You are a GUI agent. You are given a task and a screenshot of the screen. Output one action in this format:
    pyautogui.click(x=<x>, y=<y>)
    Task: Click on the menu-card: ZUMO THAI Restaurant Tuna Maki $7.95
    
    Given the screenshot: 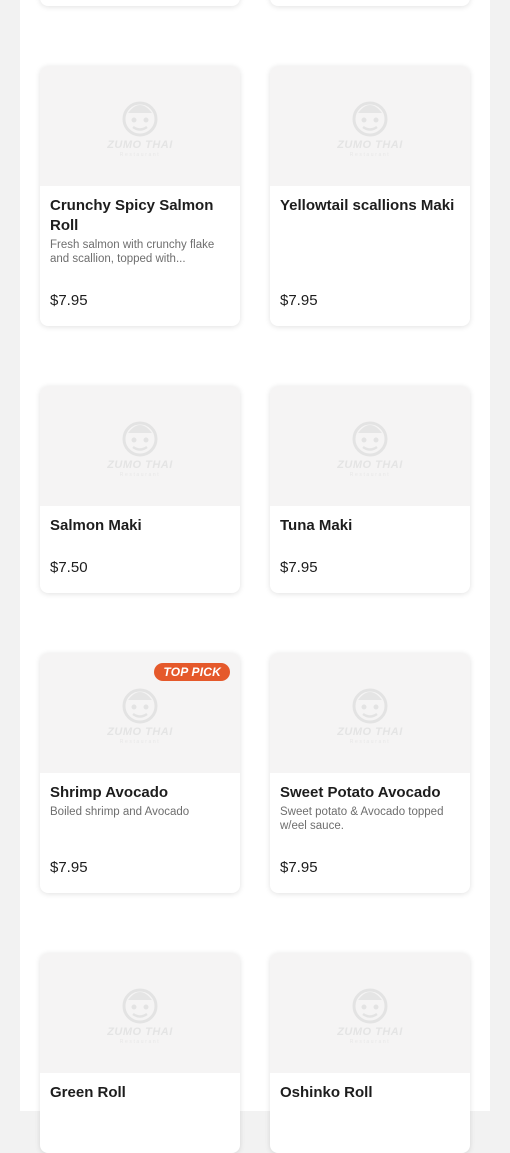 What is the action you would take?
    pyautogui.click(x=370, y=489)
    